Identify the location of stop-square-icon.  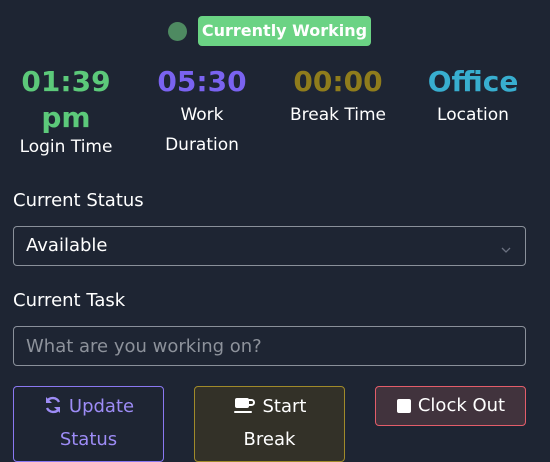
(404, 409).